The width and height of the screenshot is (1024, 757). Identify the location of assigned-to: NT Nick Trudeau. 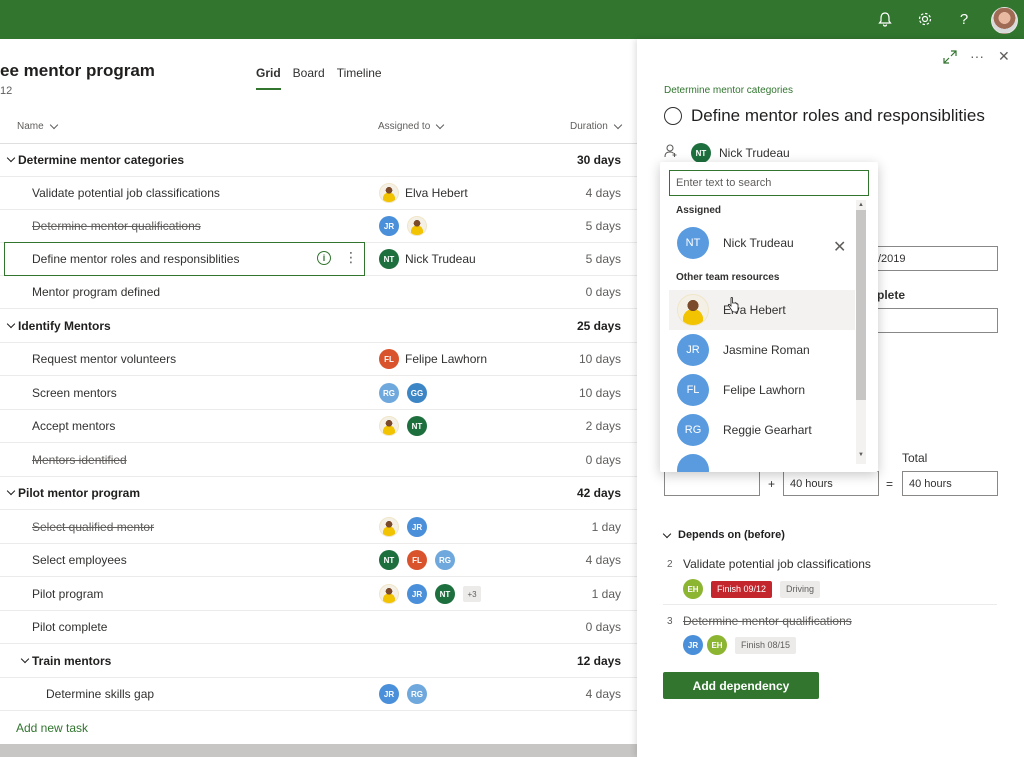
(740, 153).